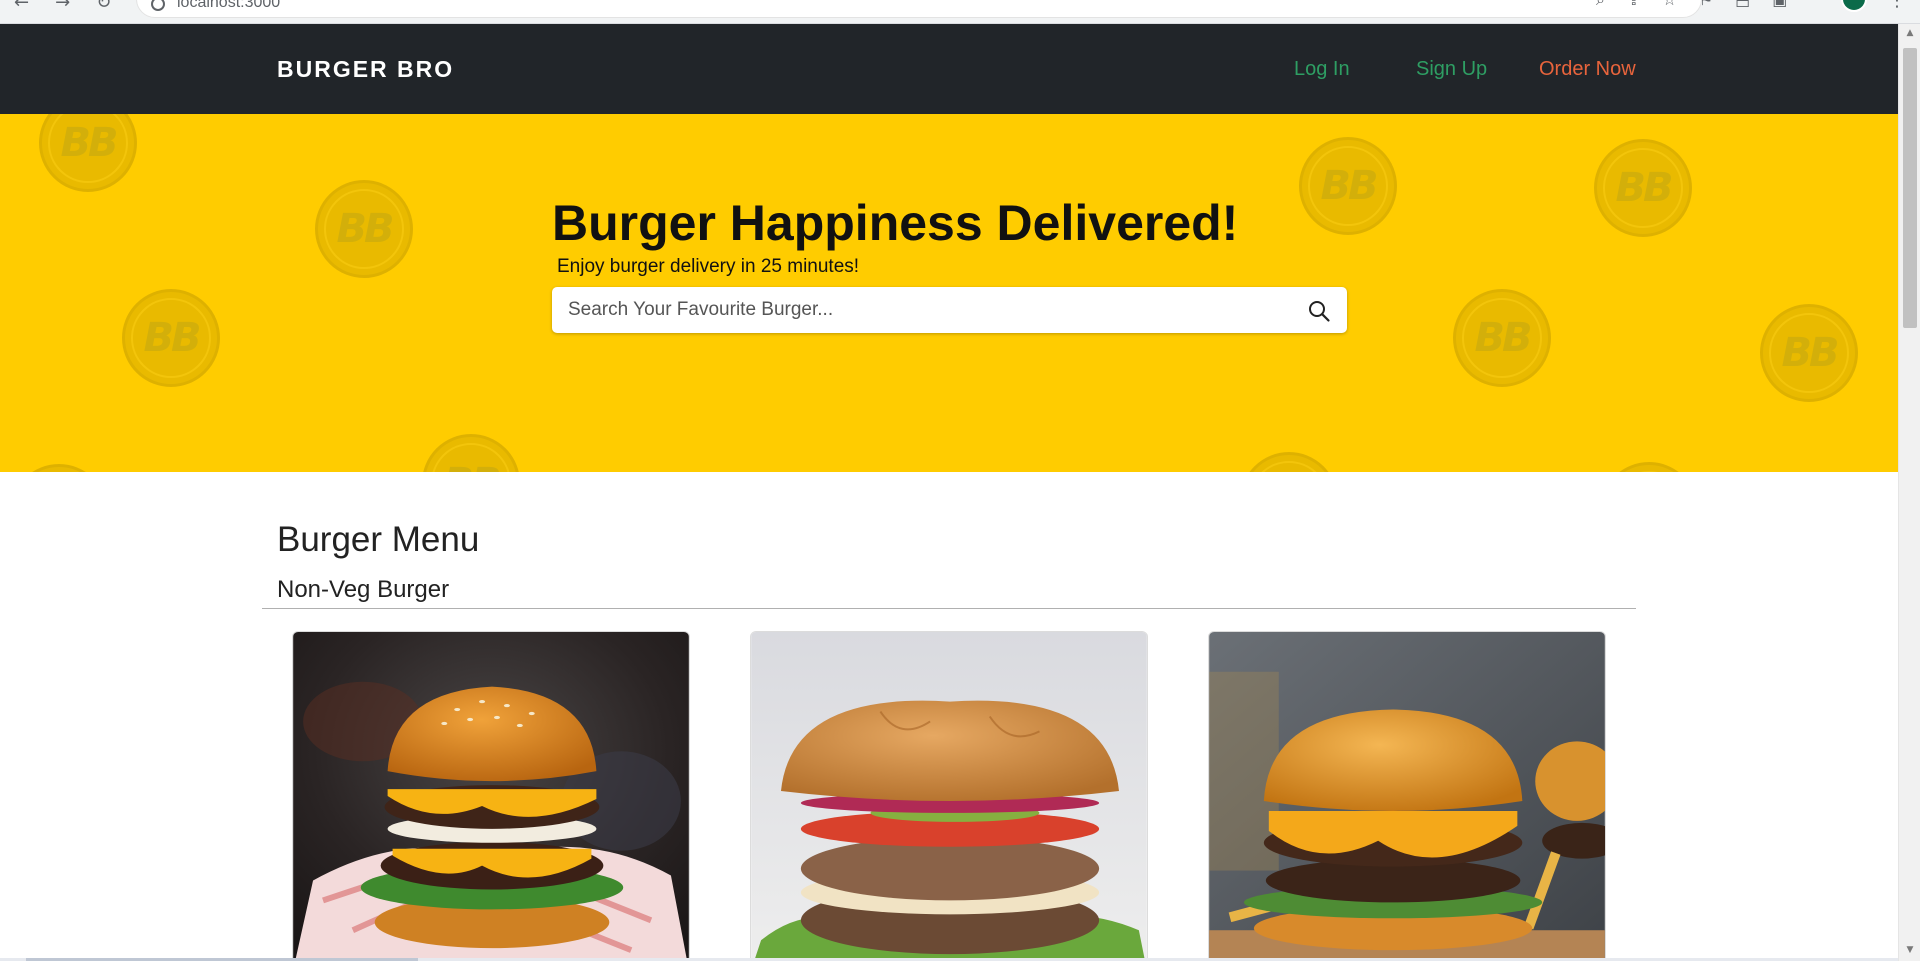 The image size is (1920, 961). Describe the element at coordinates (922, 310) in the screenshot. I see `burger-search-input` at that location.